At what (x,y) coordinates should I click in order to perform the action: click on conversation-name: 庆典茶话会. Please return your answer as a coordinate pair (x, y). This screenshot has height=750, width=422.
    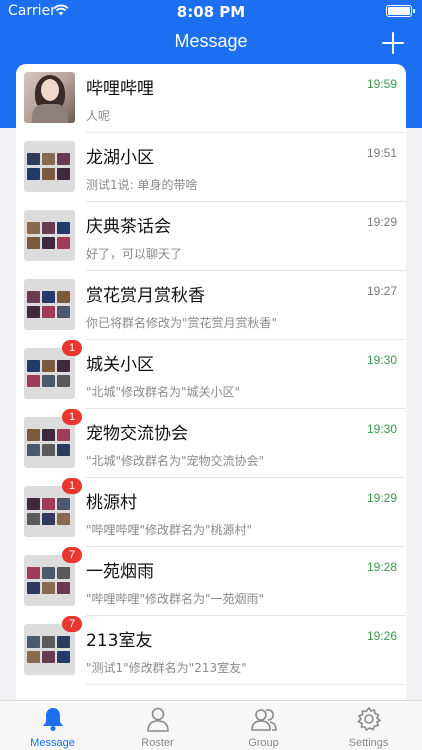
    Looking at the image, I should click on (128, 227).